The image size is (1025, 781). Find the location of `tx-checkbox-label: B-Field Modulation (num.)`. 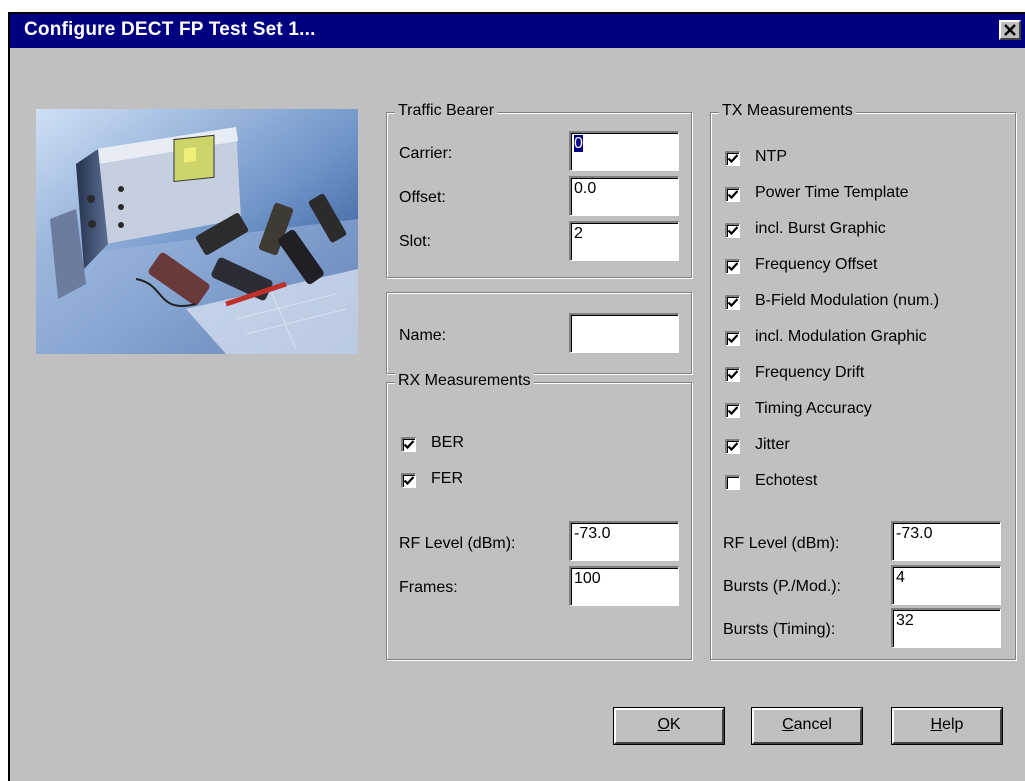

tx-checkbox-label: B-Field Modulation (num.) is located at coordinates (847, 301).